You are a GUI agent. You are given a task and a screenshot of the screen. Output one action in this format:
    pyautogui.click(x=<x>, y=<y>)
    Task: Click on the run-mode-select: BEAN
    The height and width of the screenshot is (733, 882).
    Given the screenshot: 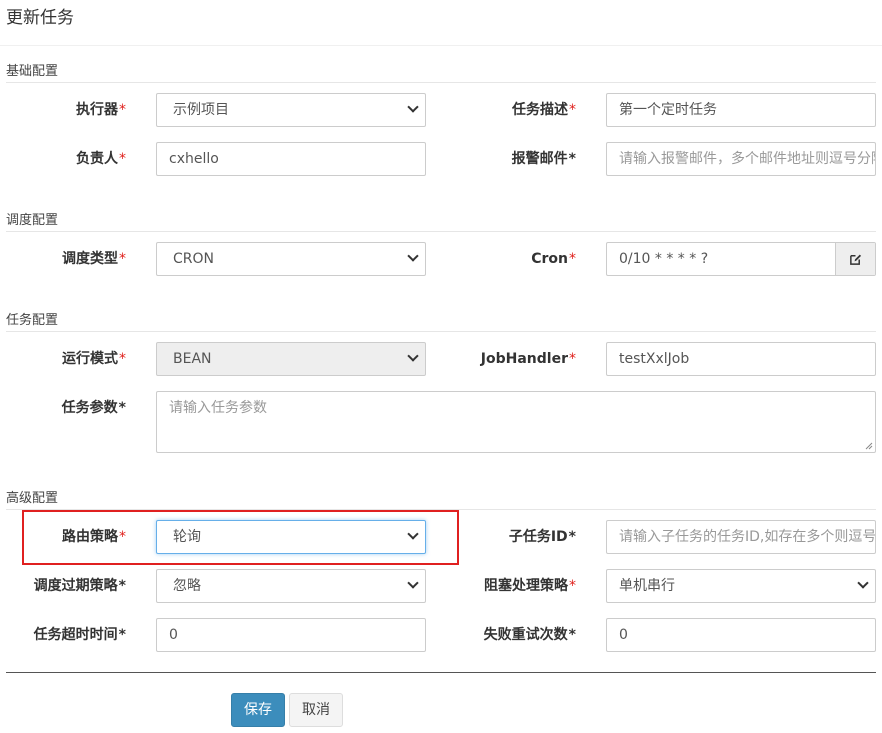 What is the action you would take?
    pyautogui.click(x=291, y=359)
    